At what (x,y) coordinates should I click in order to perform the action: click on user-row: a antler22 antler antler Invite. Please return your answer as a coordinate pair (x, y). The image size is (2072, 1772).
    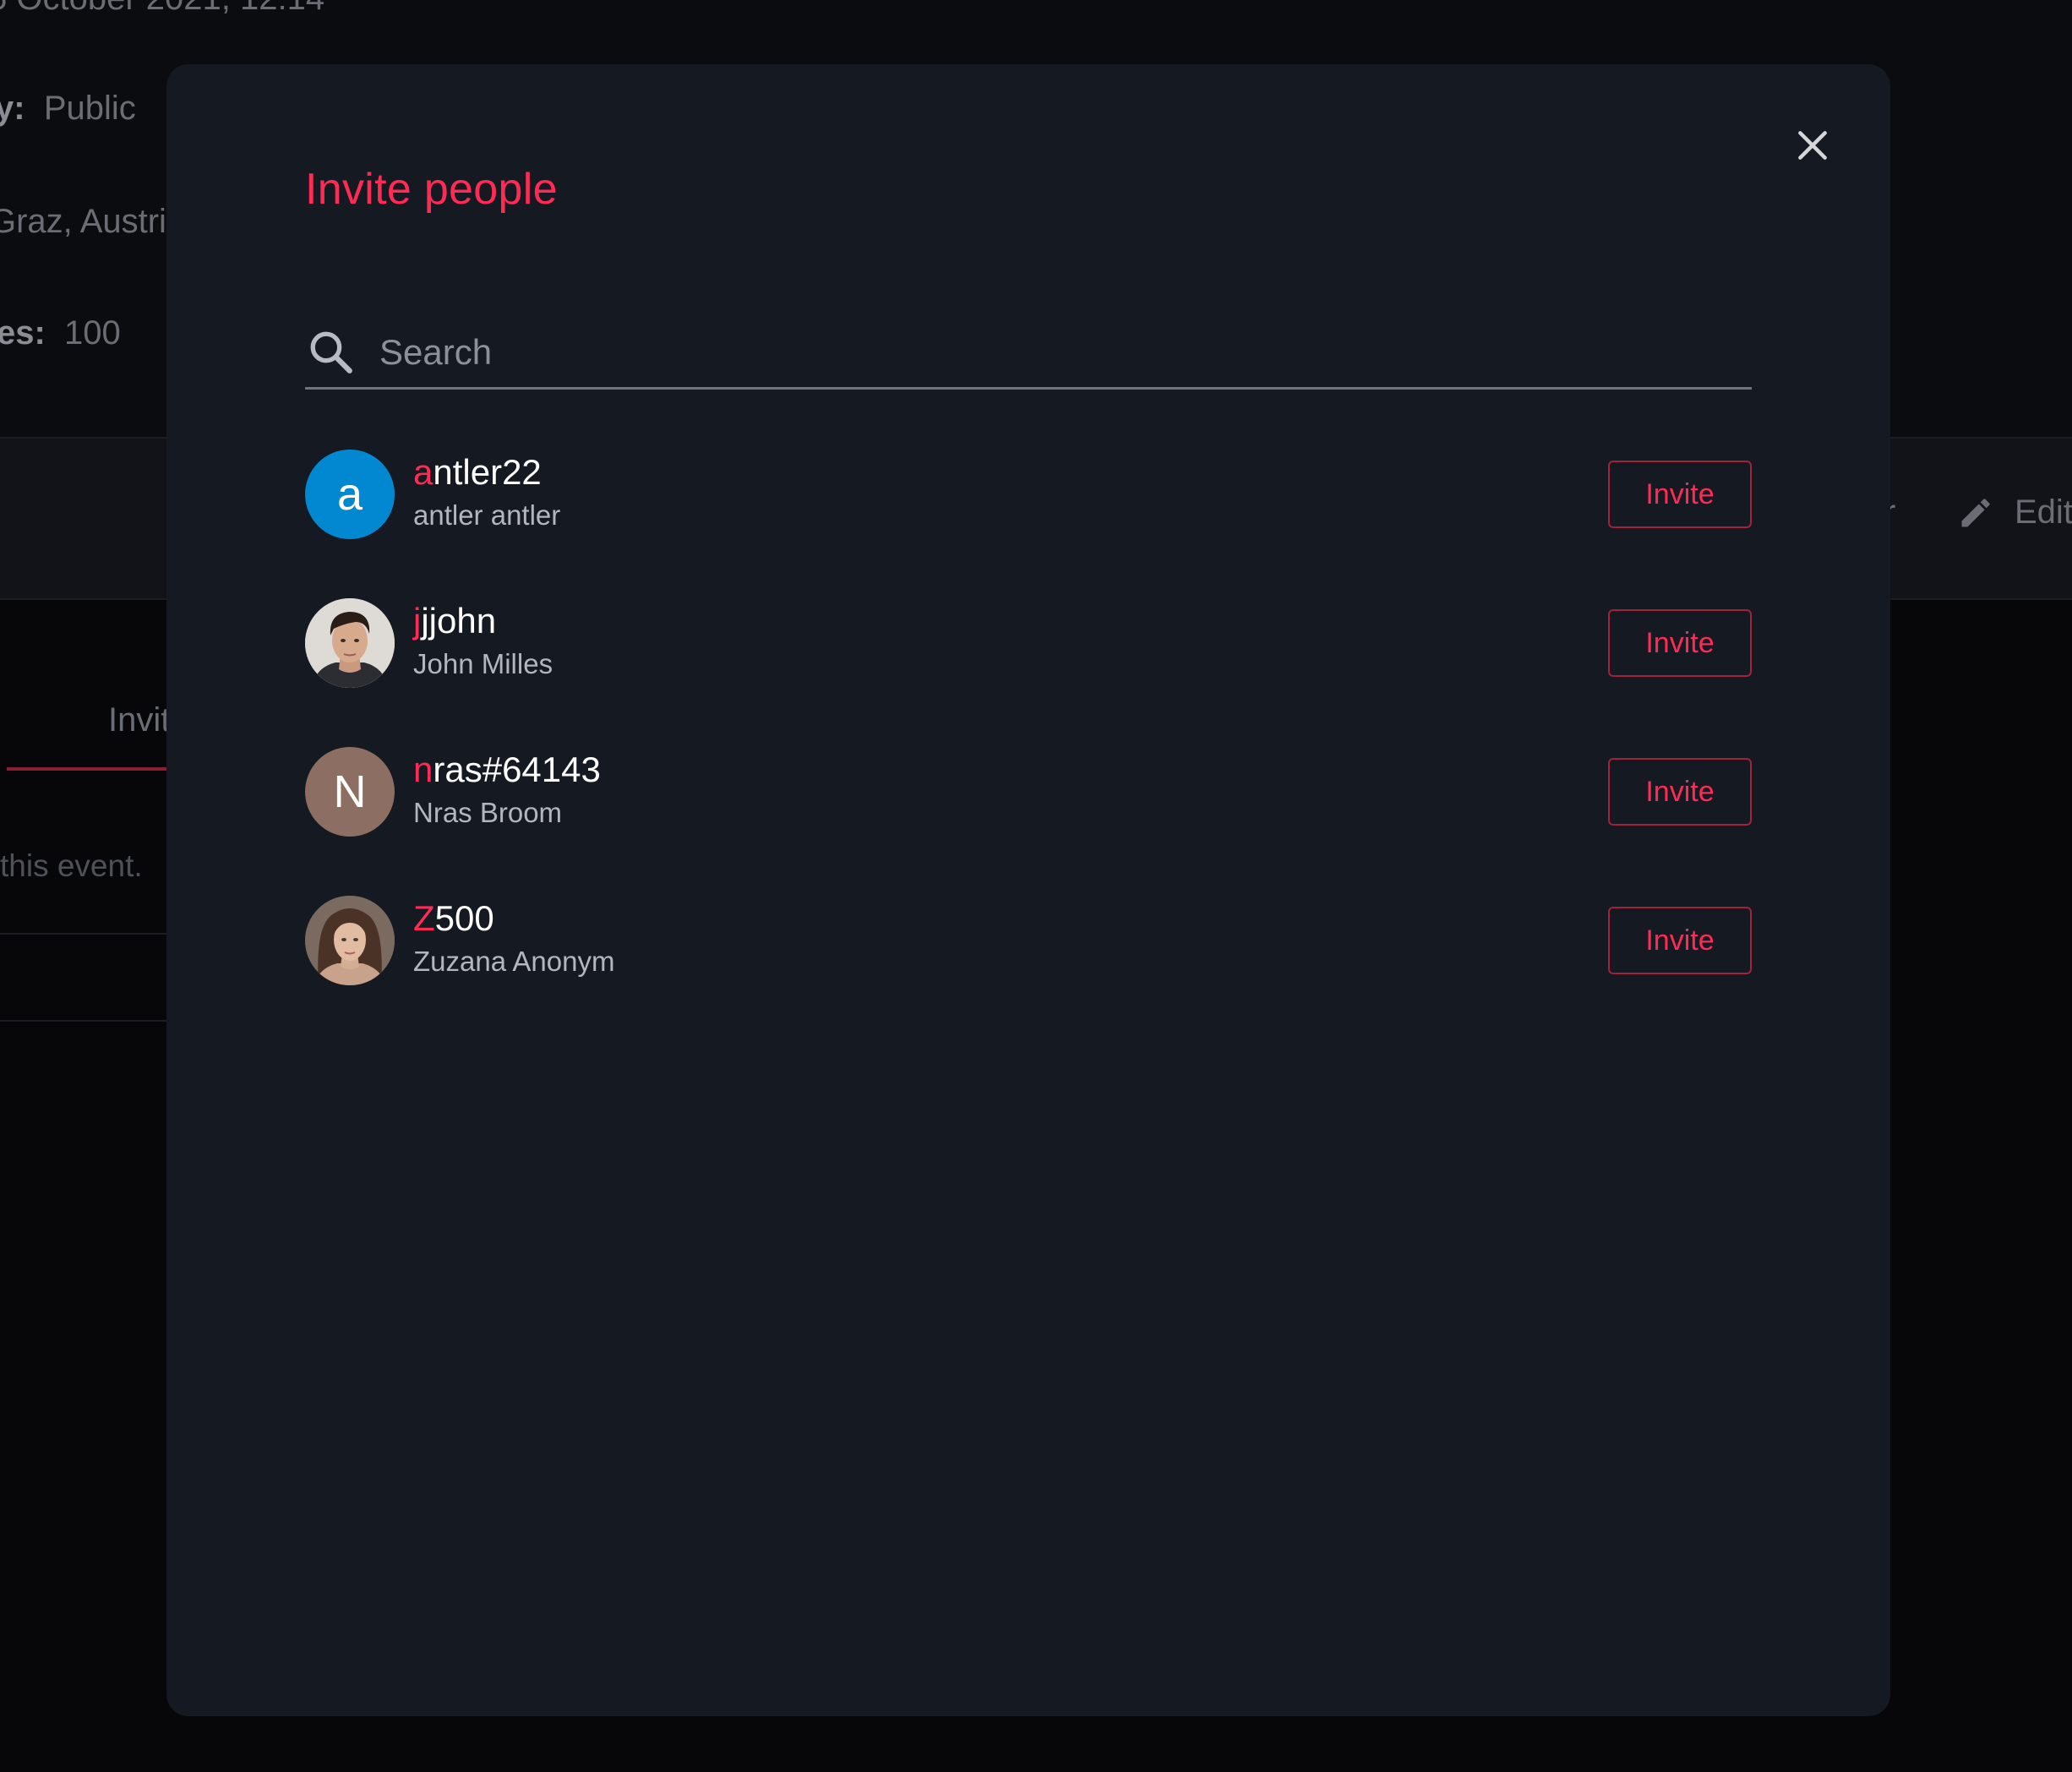
    Looking at the image, I should click on (1028, 524).